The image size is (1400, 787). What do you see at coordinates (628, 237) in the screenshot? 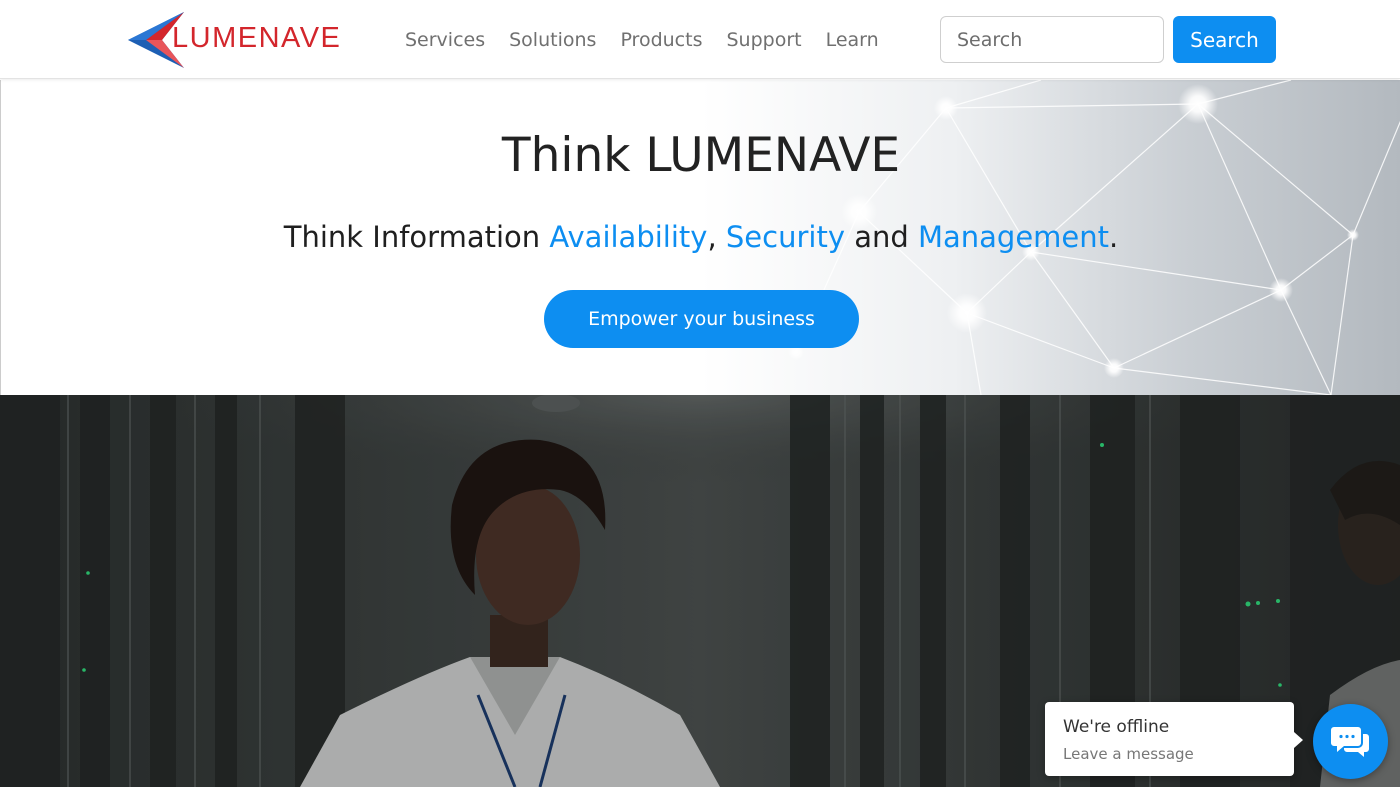
I see `subtitle-availability: Availability` at bounding box center [628, 237].